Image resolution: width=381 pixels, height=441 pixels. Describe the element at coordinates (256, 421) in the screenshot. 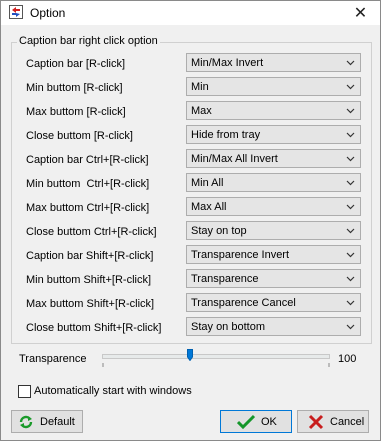

I see `ok-button: OK` at that location.